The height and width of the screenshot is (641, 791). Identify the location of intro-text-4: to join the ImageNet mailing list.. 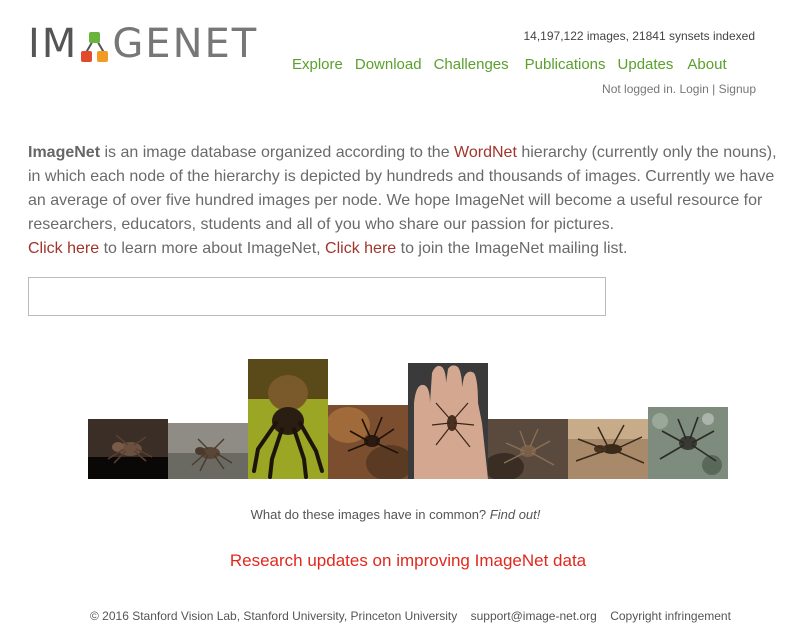
(512, 248).